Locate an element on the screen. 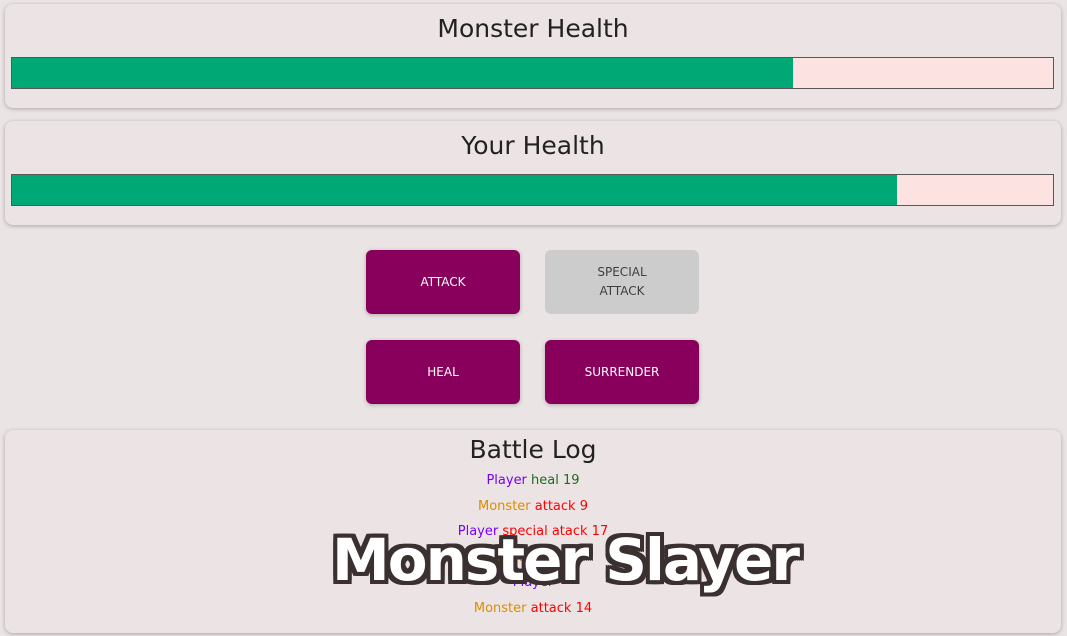 The height and width of the screenshot is (636, 1067). log-entry: Monster attack 14 is located at coordinates (533, 609).